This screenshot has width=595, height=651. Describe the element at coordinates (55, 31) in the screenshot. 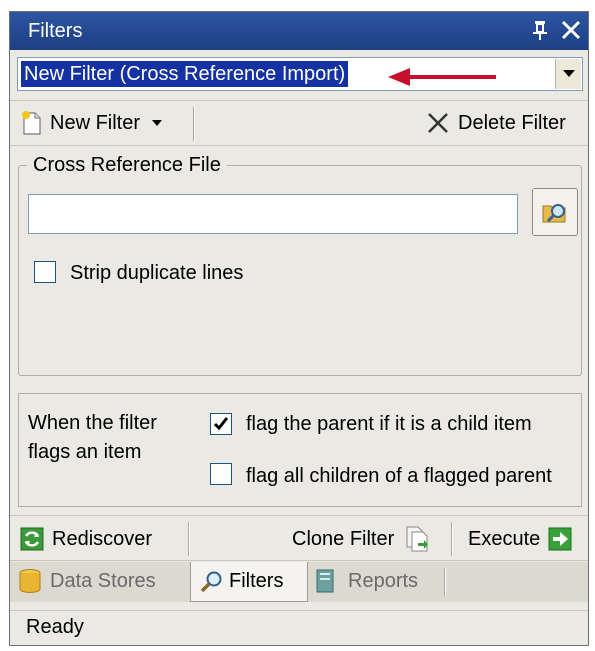

I see `panel-title: Filters` at that location.